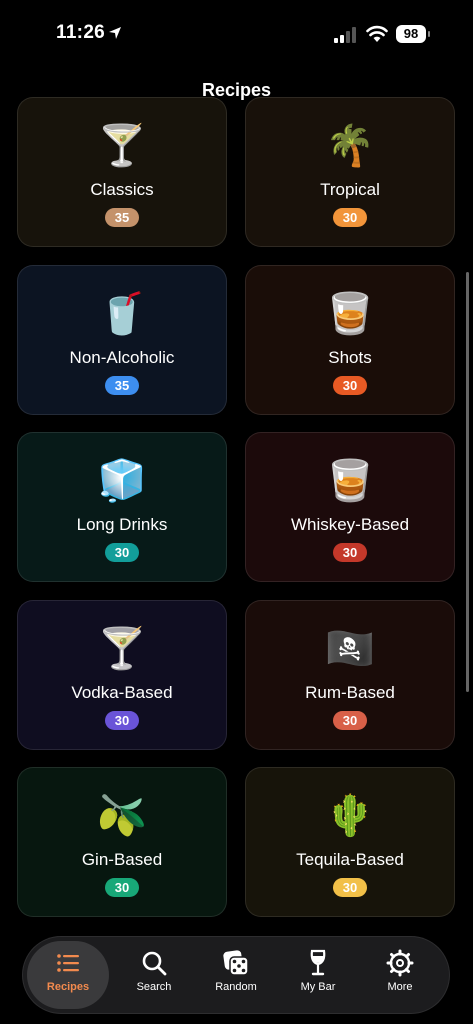 This screenshot has width=473, height=1024. Describe the element at coordinates (236, 963) in the screenshot. I see `dice-icon` at that location.